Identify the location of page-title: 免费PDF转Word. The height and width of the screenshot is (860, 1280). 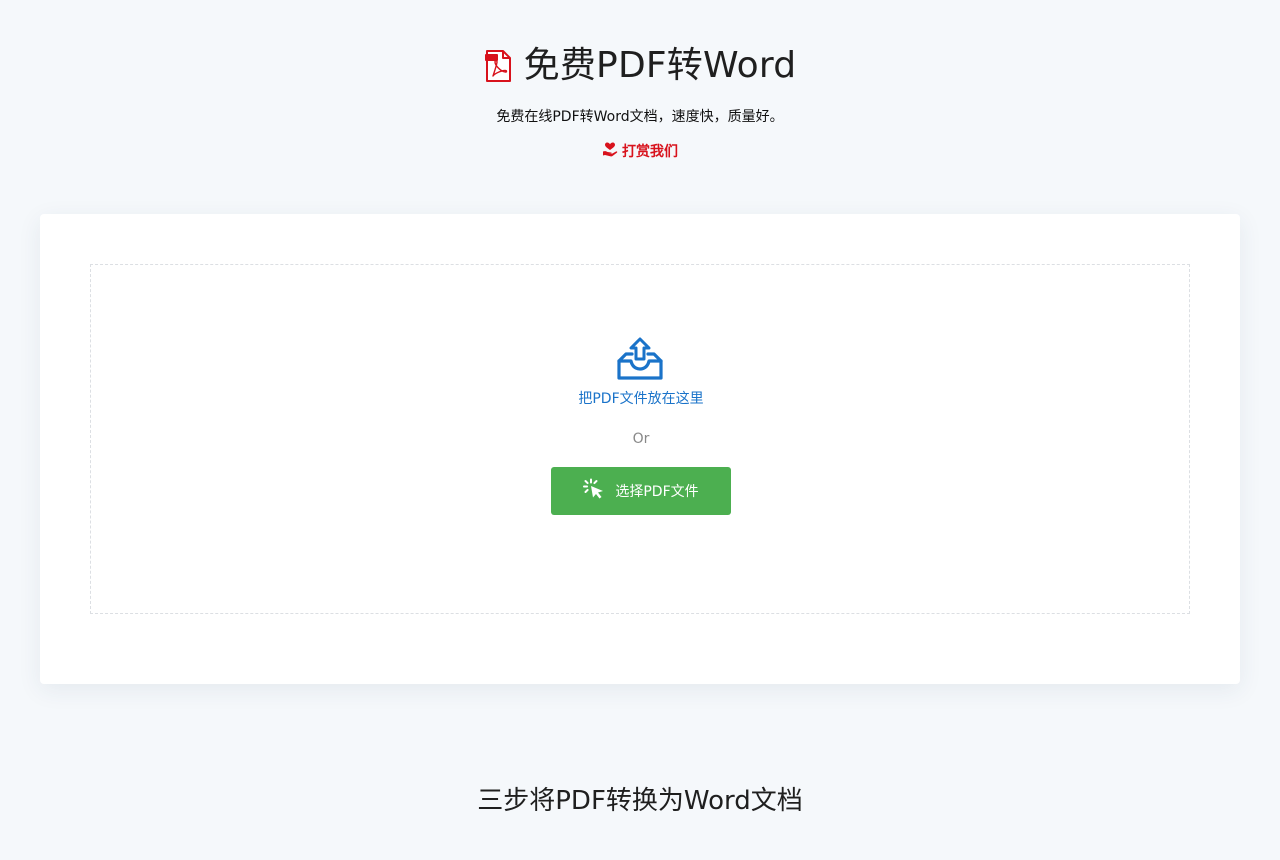
(660, 65).